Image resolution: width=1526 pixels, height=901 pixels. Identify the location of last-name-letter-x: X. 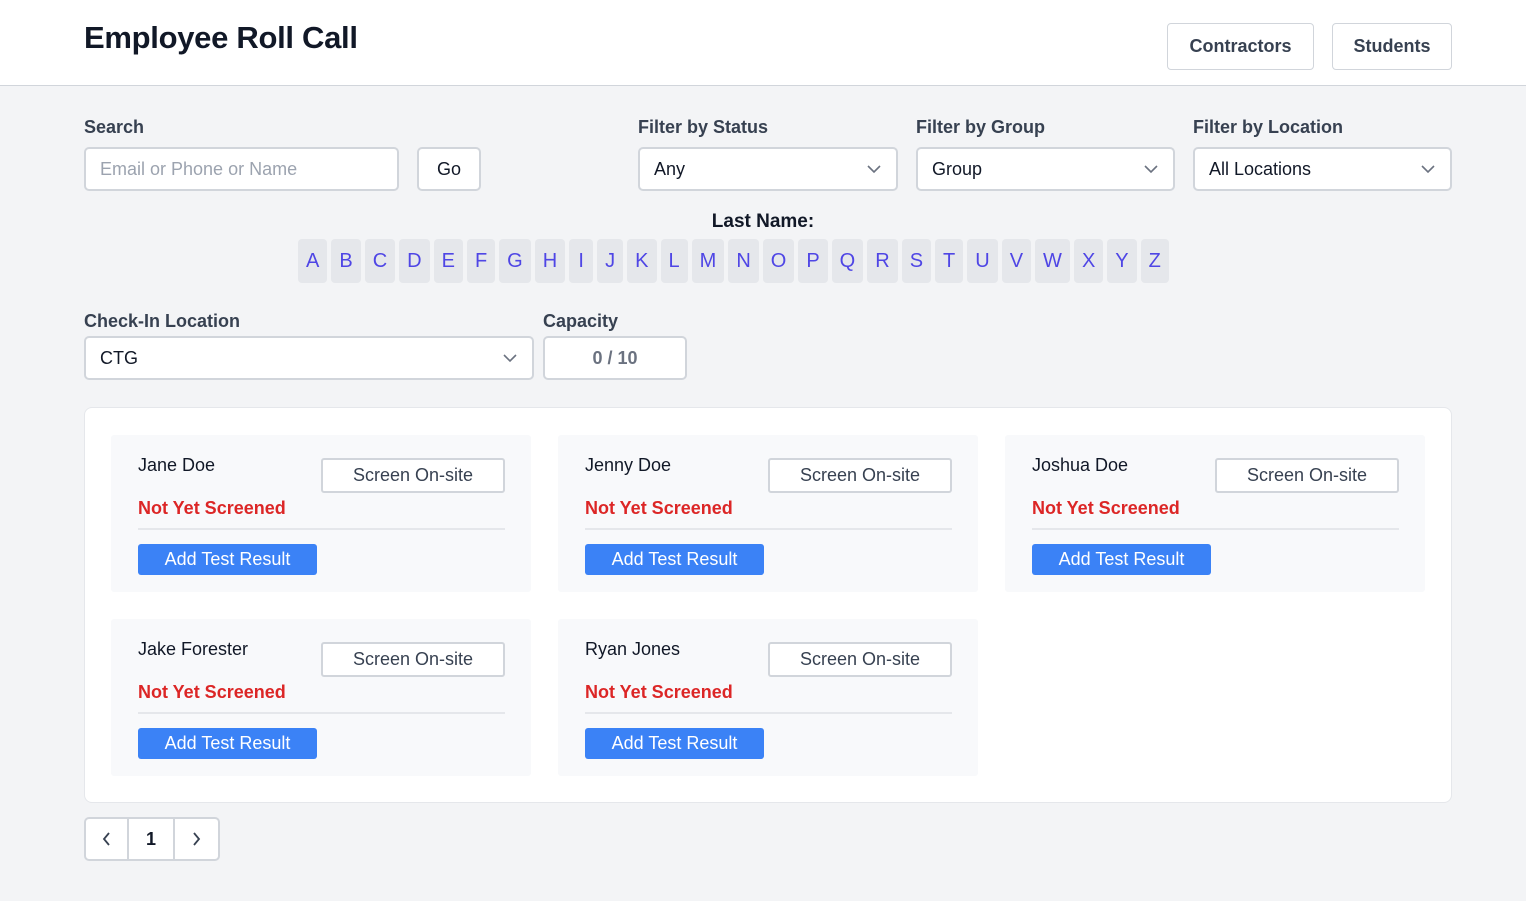
(1088, 261).